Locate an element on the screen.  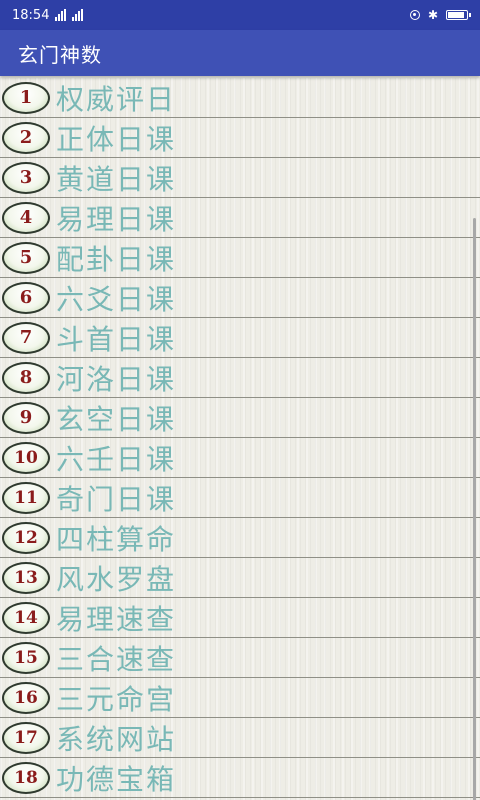
list-item-label: 风水罗盘 is located at coordinates (116, 579).